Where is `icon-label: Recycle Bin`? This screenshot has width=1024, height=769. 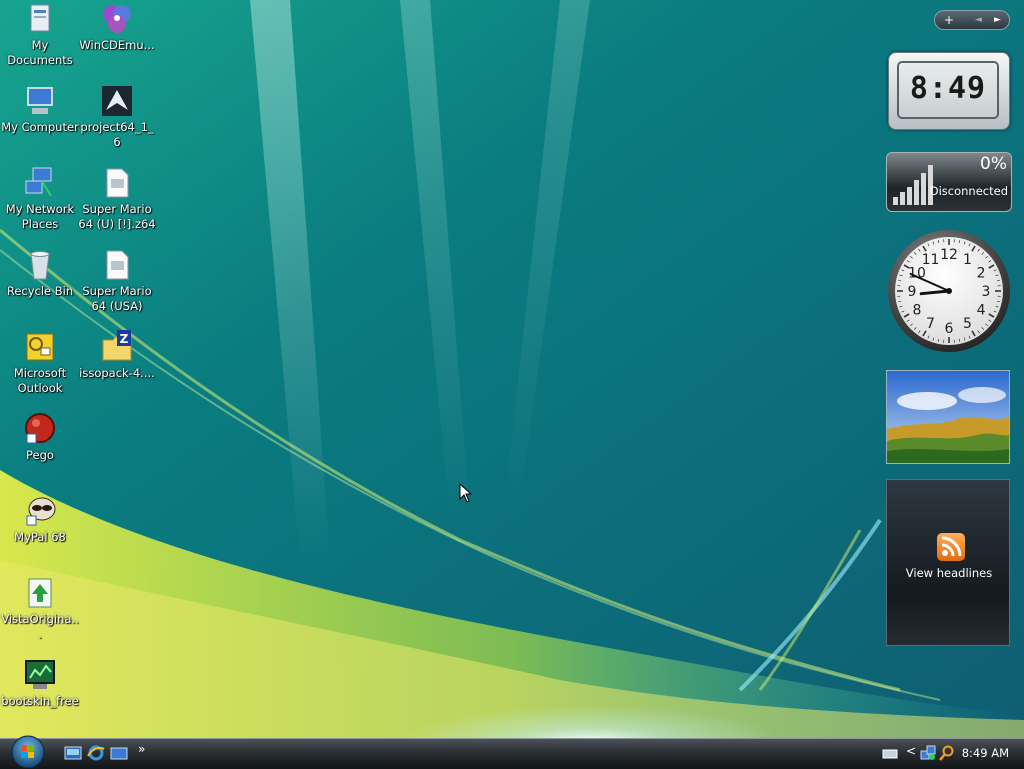 icon-label: Recycle Bin is located at coordinates (40, 291).